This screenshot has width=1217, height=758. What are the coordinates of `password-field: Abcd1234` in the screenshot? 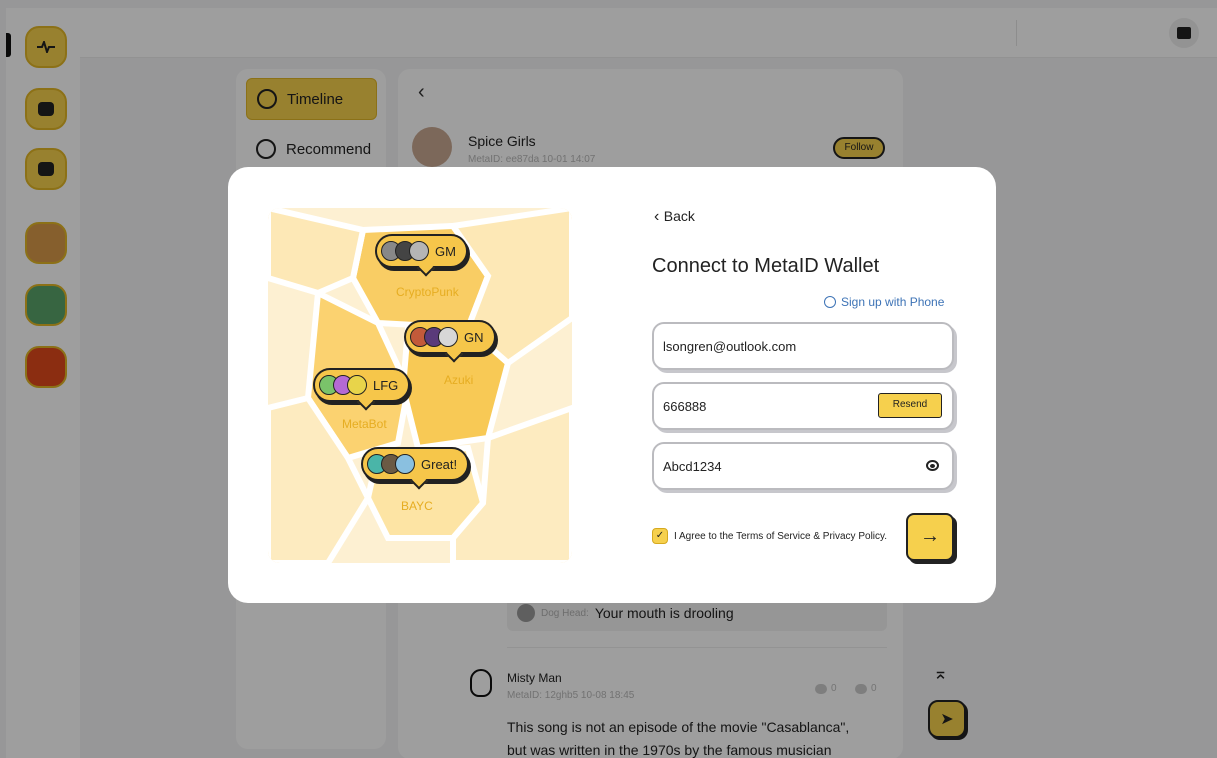 It's located at (803, 466).